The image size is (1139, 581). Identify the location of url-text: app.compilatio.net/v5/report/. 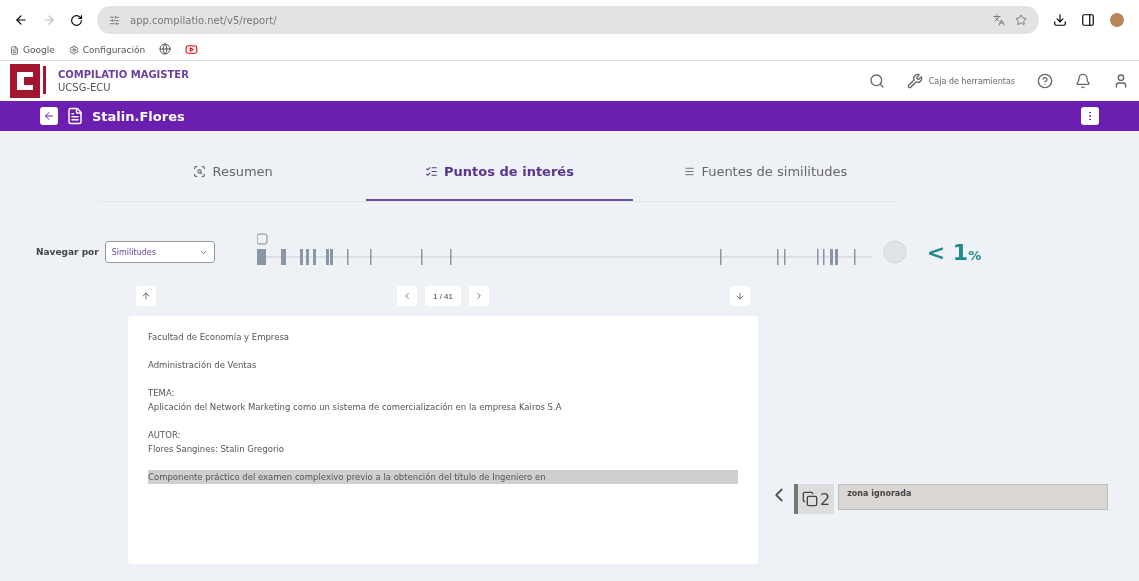
(203, 20).